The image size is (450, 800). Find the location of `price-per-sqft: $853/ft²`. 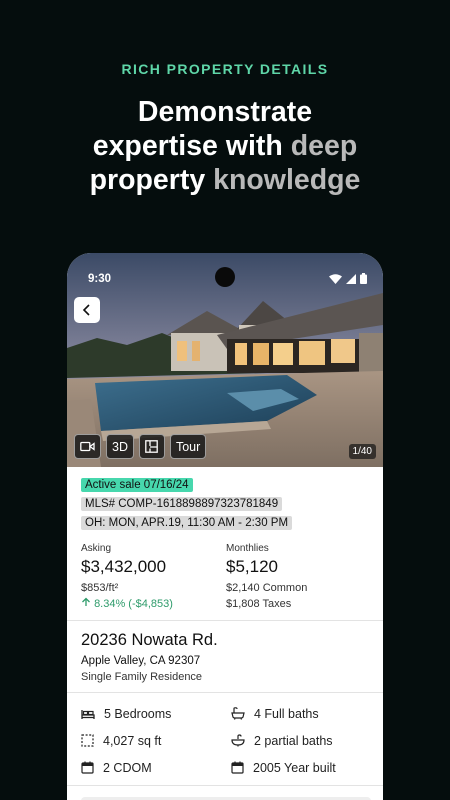

price-per-sqft: $853/ft² is located at coordinates (100, 588).